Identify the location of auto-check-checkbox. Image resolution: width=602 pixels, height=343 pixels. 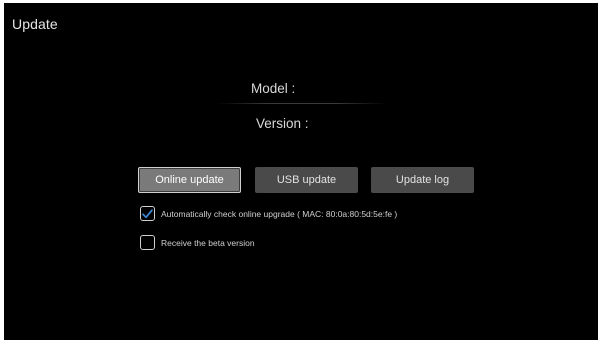
(147, 213).